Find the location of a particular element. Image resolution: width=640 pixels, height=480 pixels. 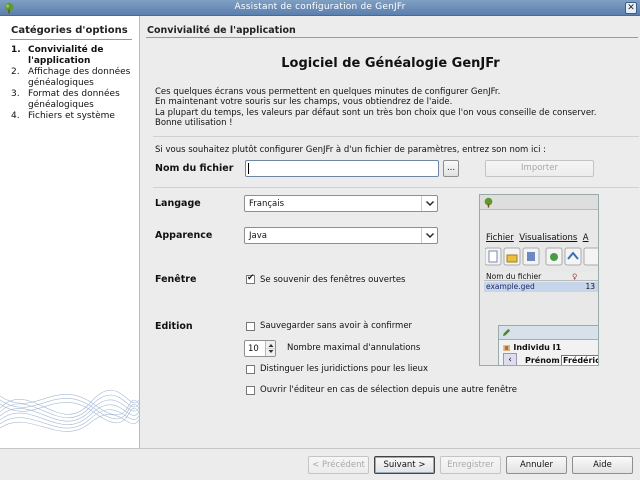

preview-file-count: 13 is located at coordinates (590, 286).